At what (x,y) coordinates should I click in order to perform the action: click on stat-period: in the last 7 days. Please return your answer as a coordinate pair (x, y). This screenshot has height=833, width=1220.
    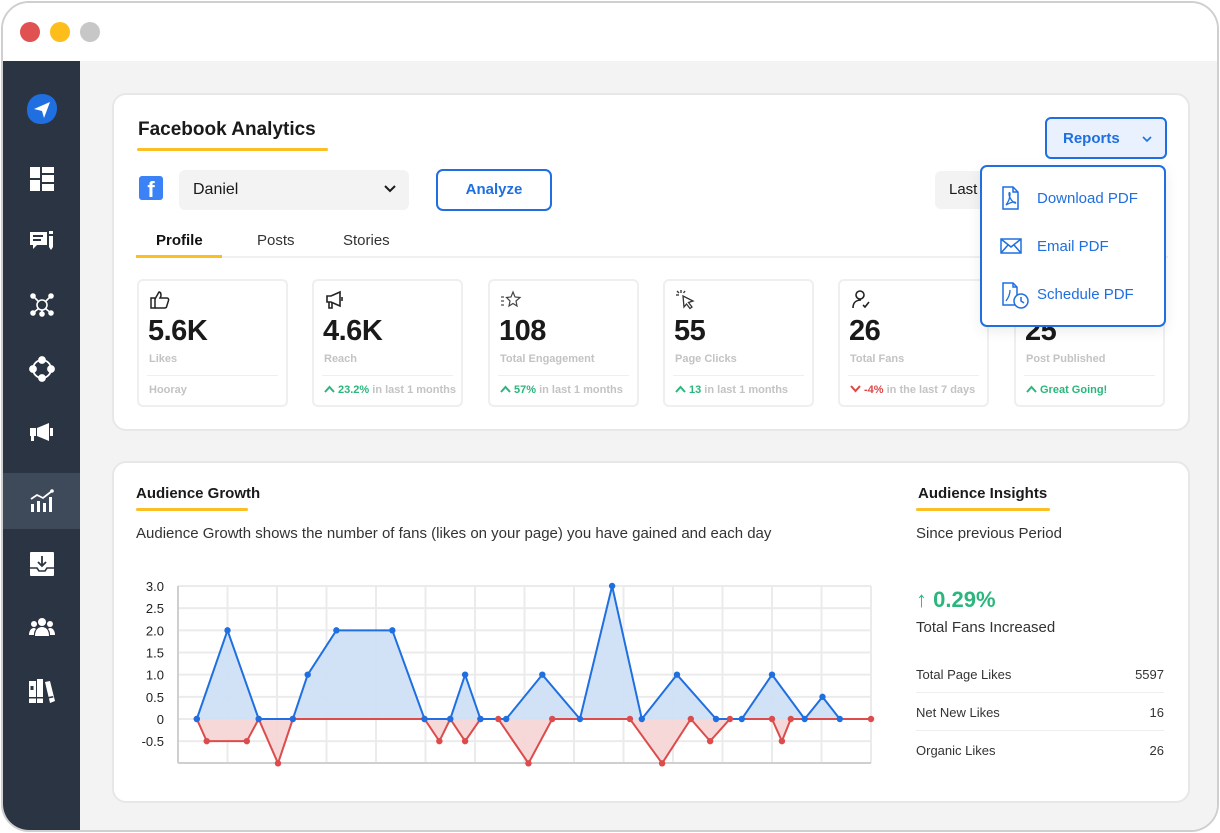
    Looking at the image, I should click on (929, 390).